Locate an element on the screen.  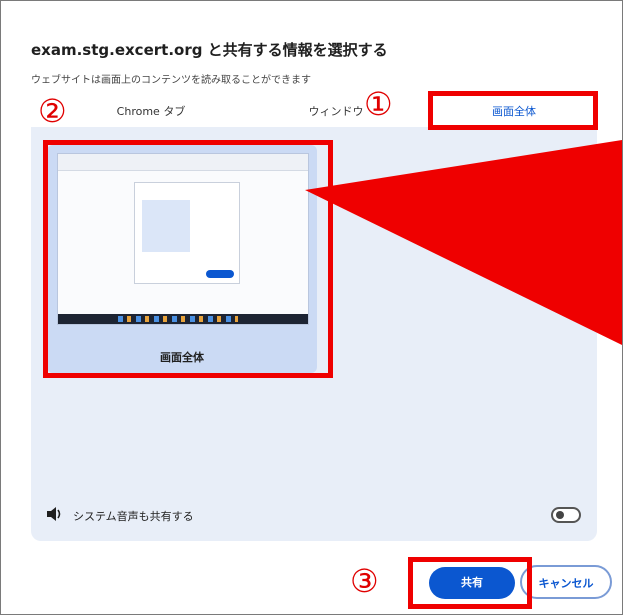
step-number-2: ② is located at coordinates (52, 111).